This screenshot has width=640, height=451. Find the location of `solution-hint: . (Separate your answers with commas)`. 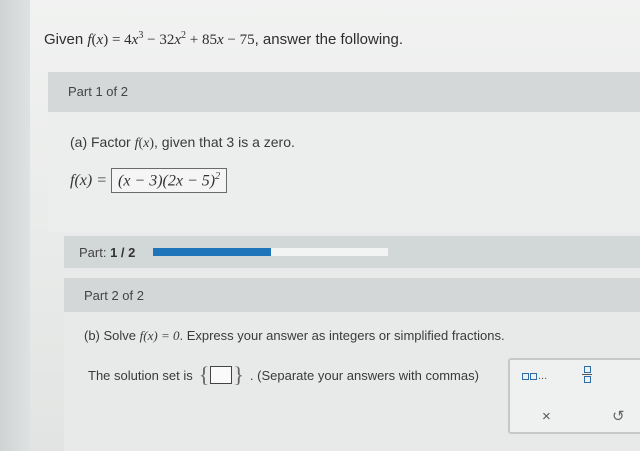

solution-hint: . (Separate your answers with commas) is located at coordinates (364, 375).